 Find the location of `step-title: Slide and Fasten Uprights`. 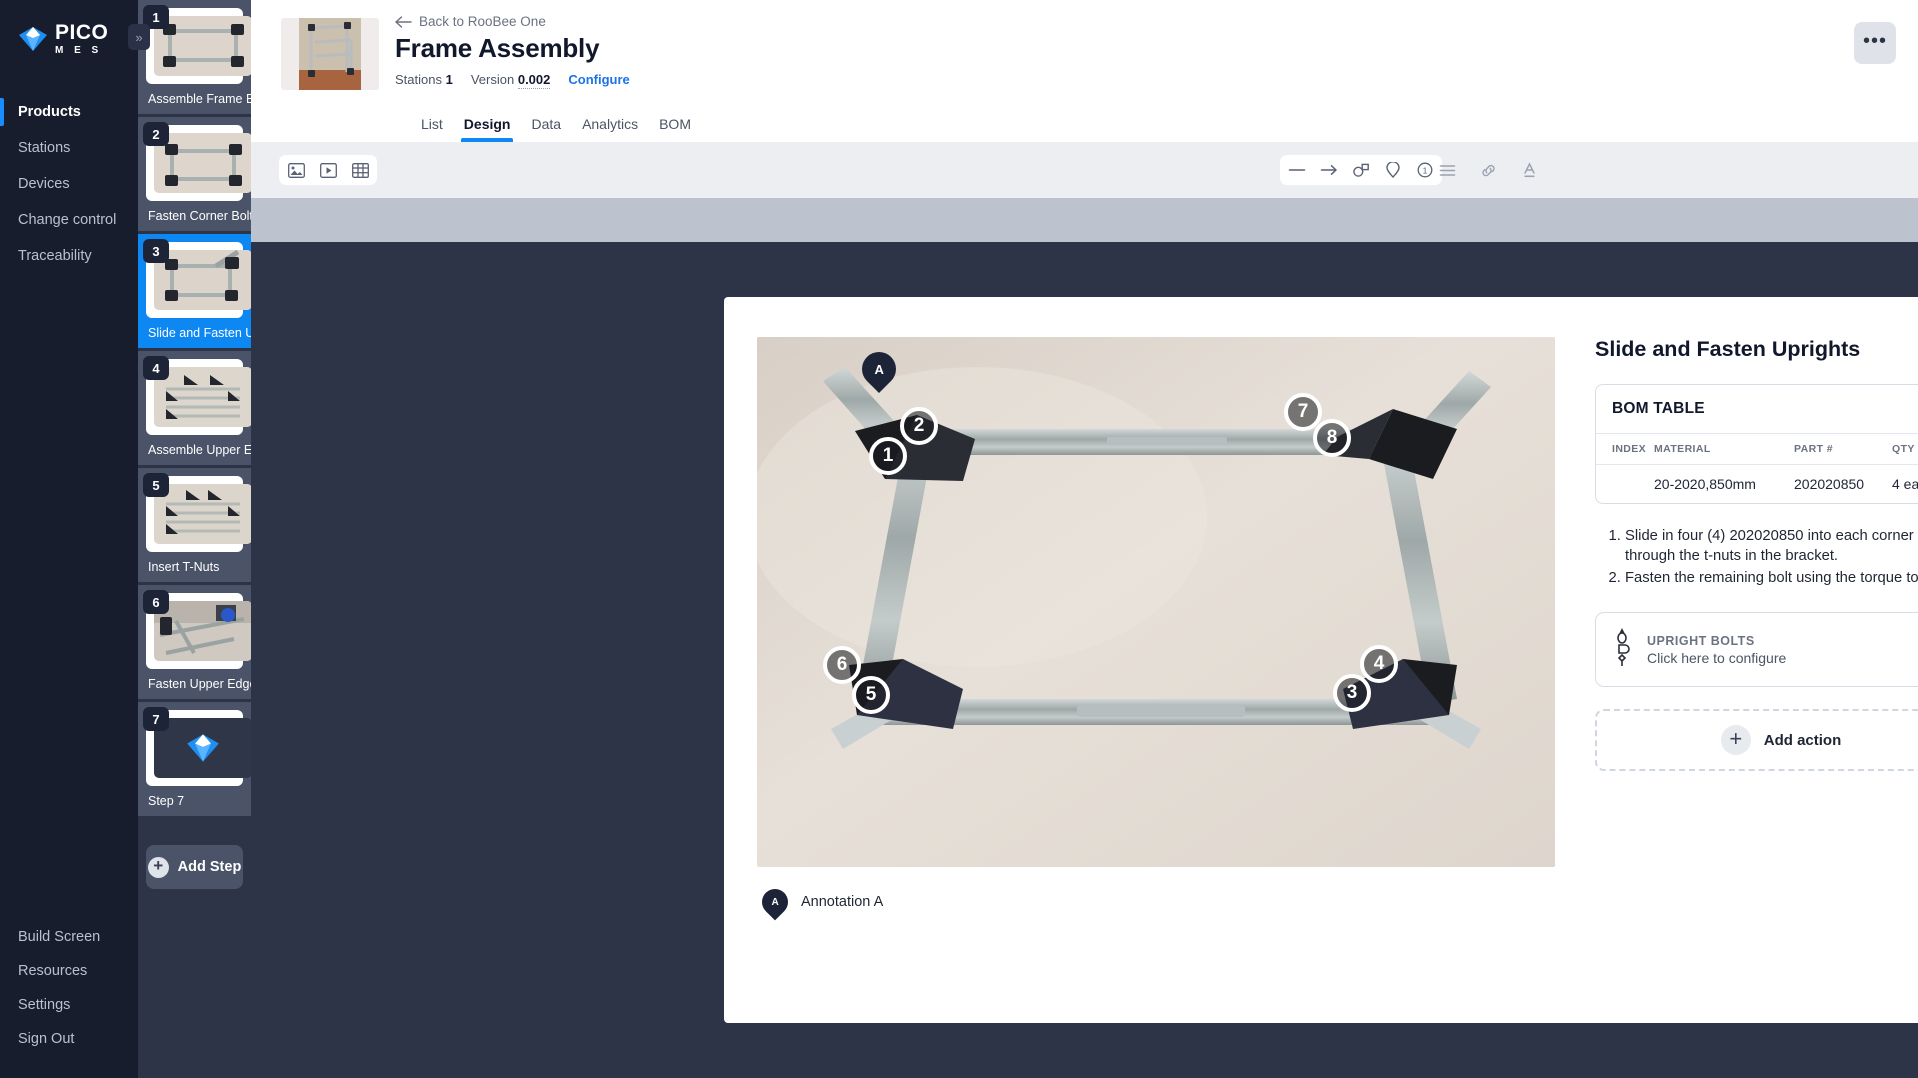

step-title: Slide and Fasten Uprights is located at coordinates (1728, 349).